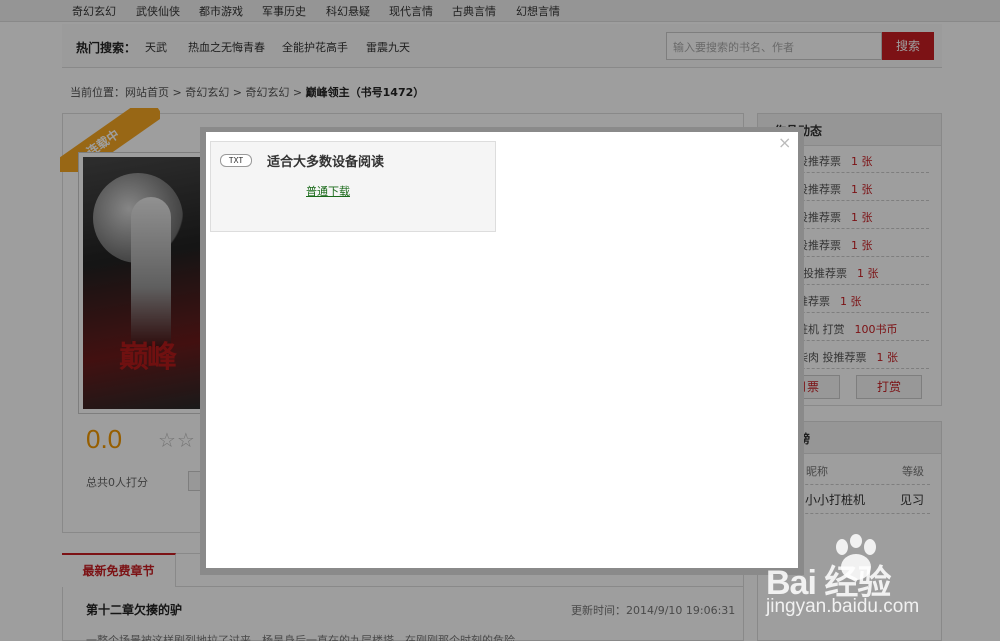 The width and height of the screenshot is (1000, 641). What do you see at coordinates (784, 143) in the screenshot?
I see `close-icon: ×` at bounding box center [784, 143].